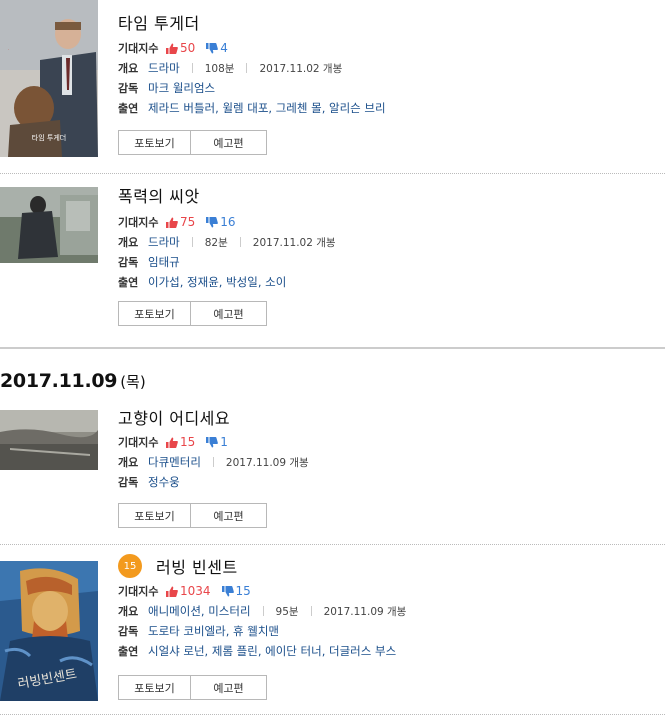  What do you see at coordinates (228, 222) in the screenshot?
I see `dislike-count: 16` at bounding box center [228, 222].